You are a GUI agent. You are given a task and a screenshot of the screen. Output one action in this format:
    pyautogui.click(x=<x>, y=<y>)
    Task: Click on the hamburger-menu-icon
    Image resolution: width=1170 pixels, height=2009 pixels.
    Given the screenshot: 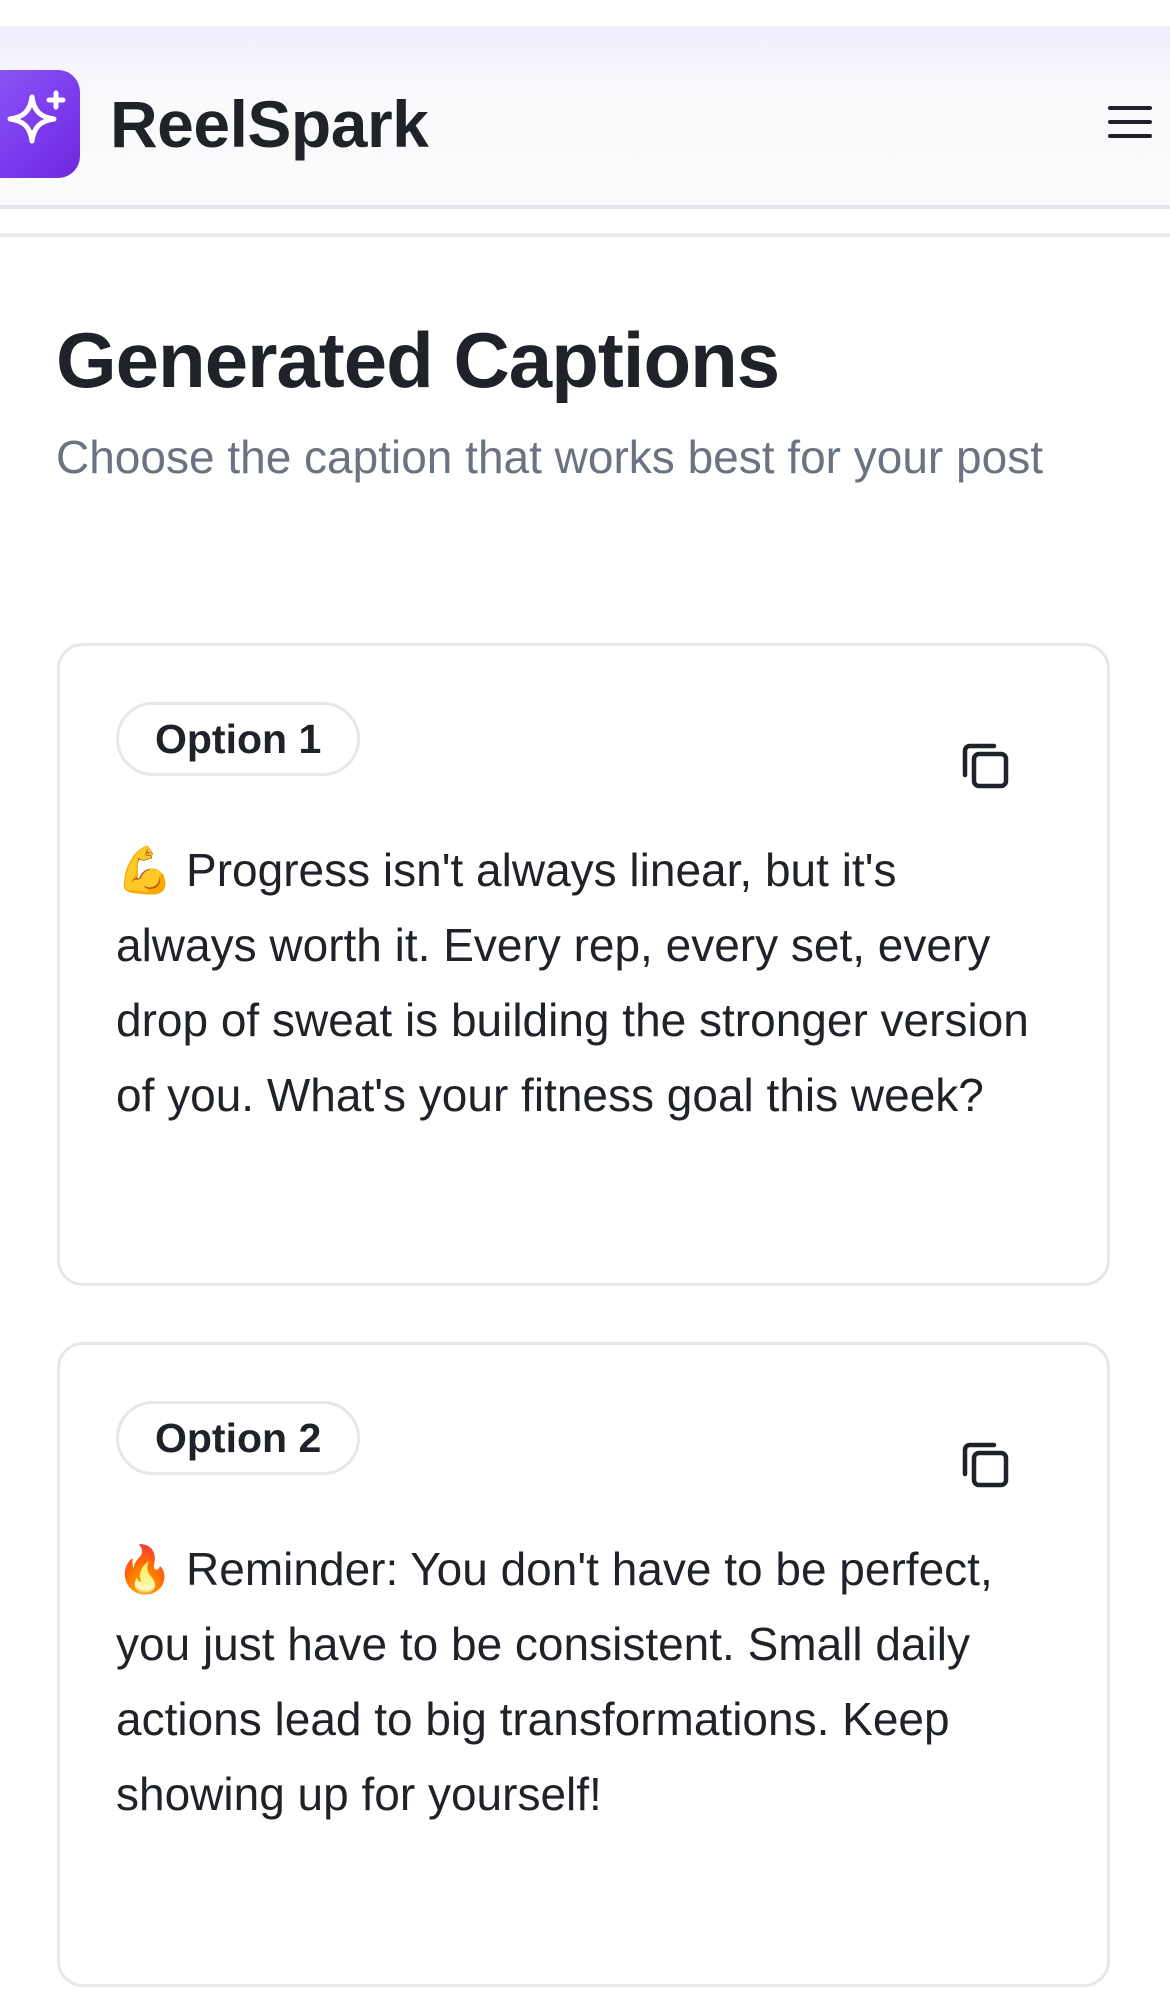 What is the action you would take?
    pyautogui.click(x=1130, y=124)
    